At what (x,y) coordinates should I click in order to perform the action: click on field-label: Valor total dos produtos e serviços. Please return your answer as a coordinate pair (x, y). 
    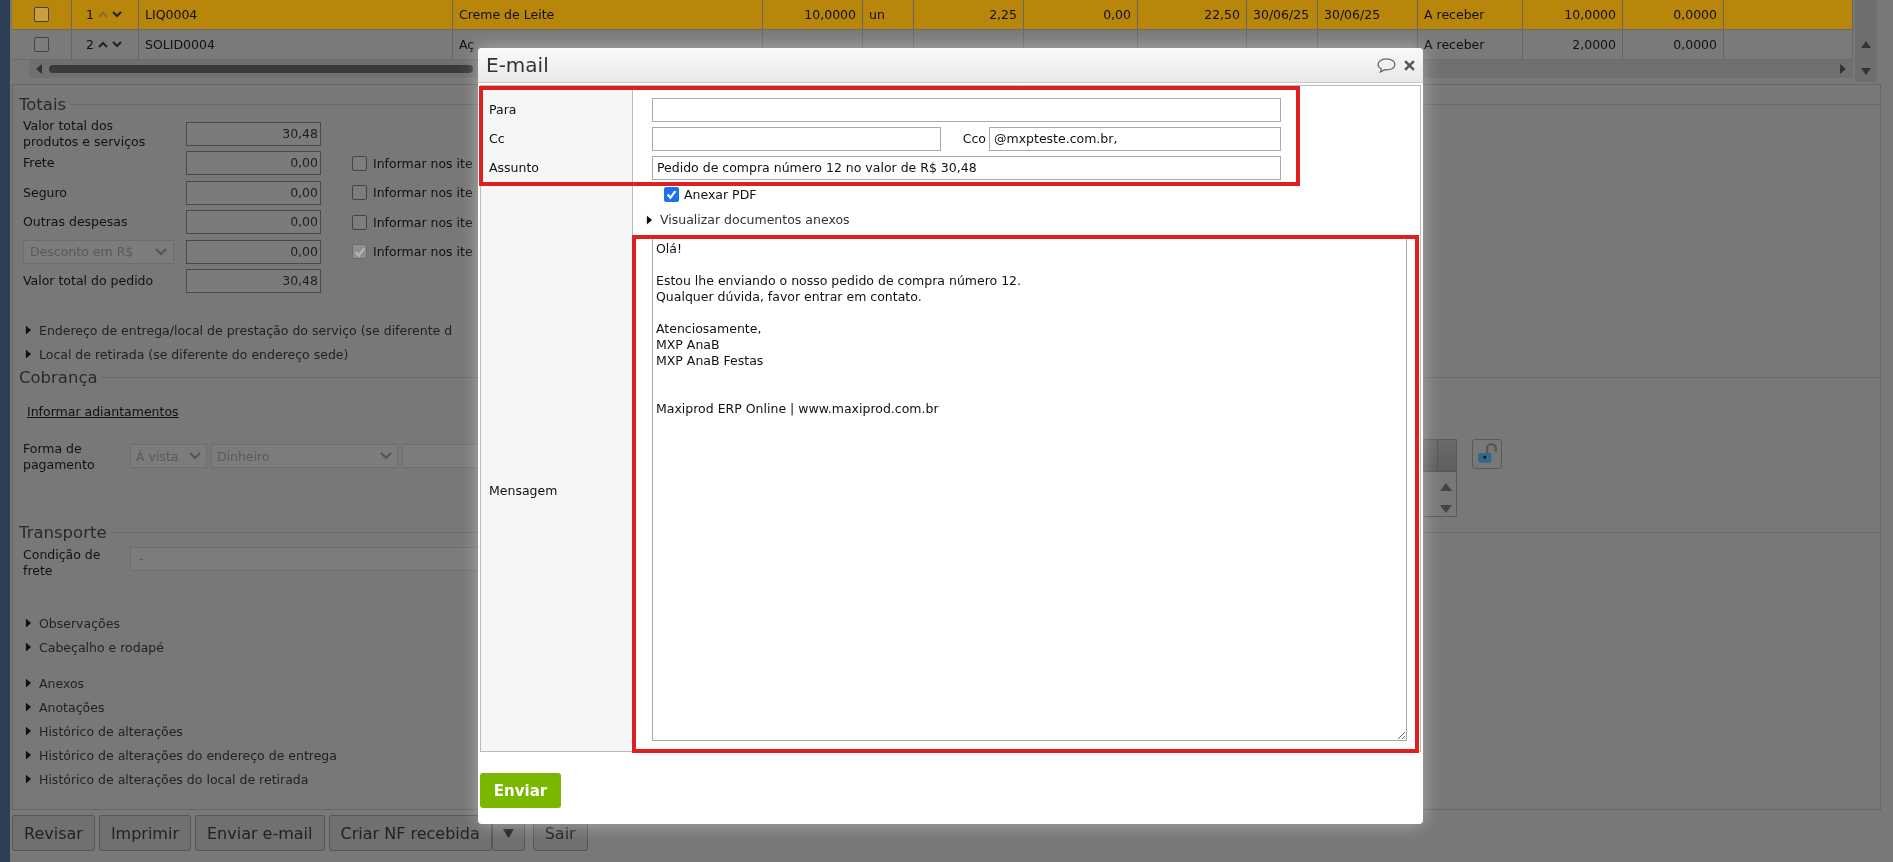
    Looking at the image, I should click on (85, 133).